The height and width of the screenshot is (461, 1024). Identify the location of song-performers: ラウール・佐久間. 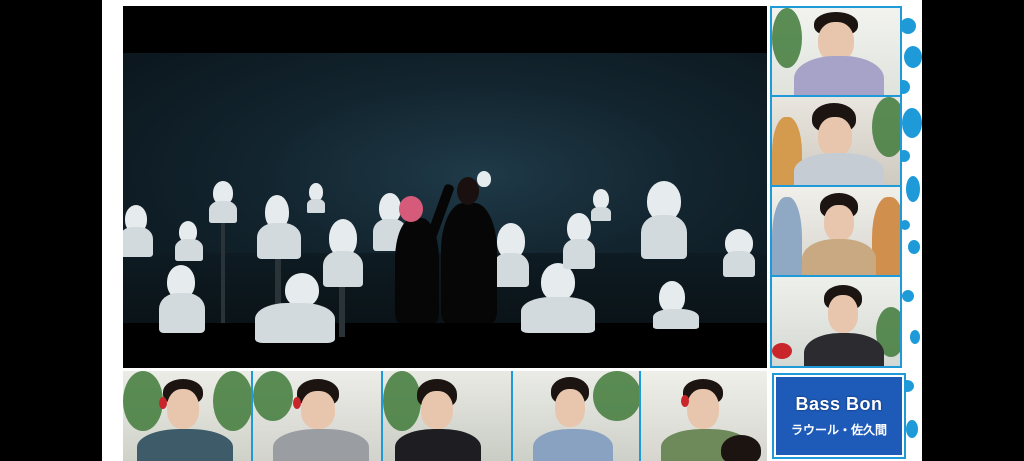
(838, 430).